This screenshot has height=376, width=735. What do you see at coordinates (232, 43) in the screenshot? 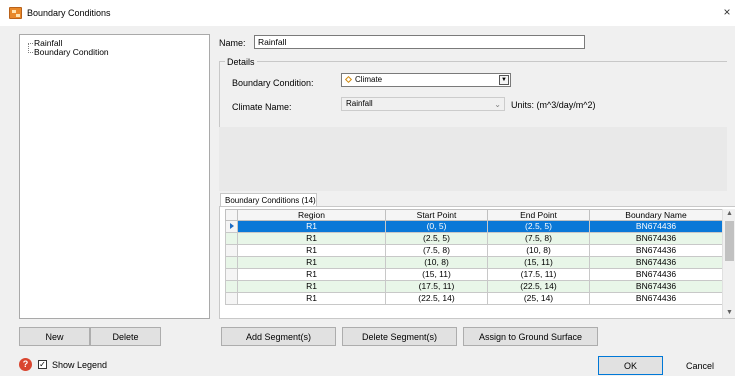
I see `name-label: Name:` at bounding box center [232, 43].